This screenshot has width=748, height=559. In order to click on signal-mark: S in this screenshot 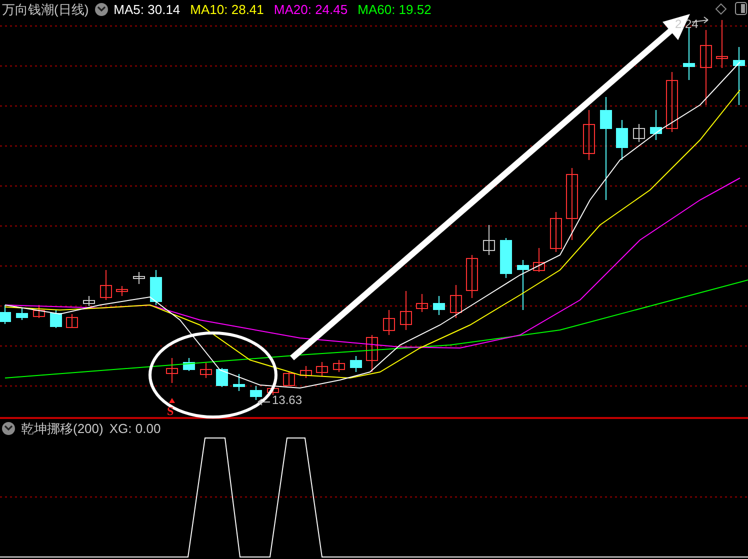, I will do `click(170, 411)`.